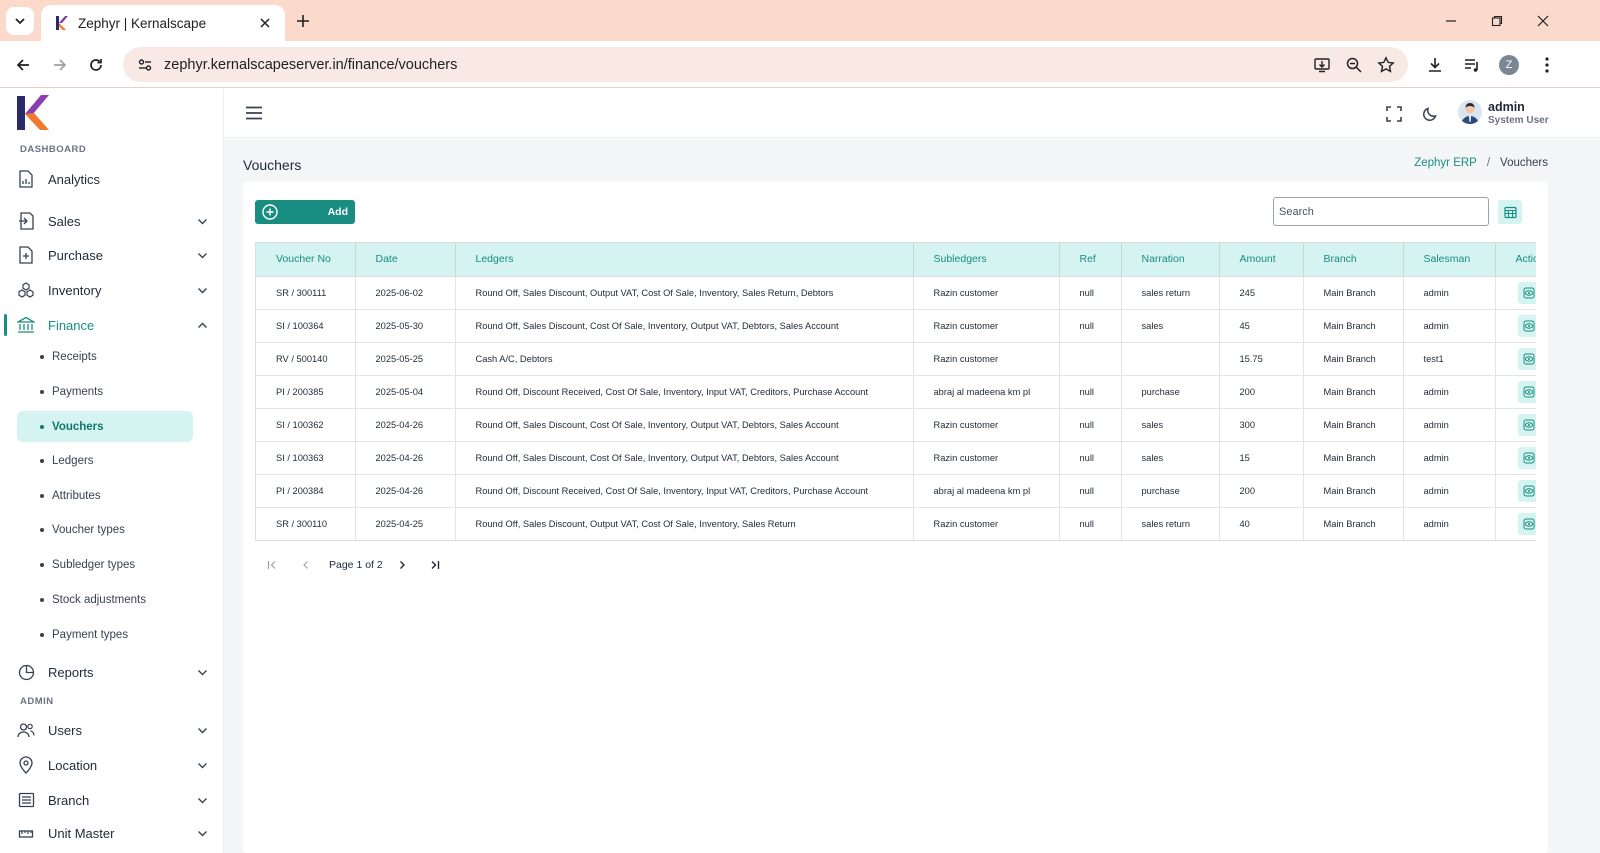 Image resolution: width=1600 pixels, height=853 pixels. I want to click on export-button, so click(1510, 212).